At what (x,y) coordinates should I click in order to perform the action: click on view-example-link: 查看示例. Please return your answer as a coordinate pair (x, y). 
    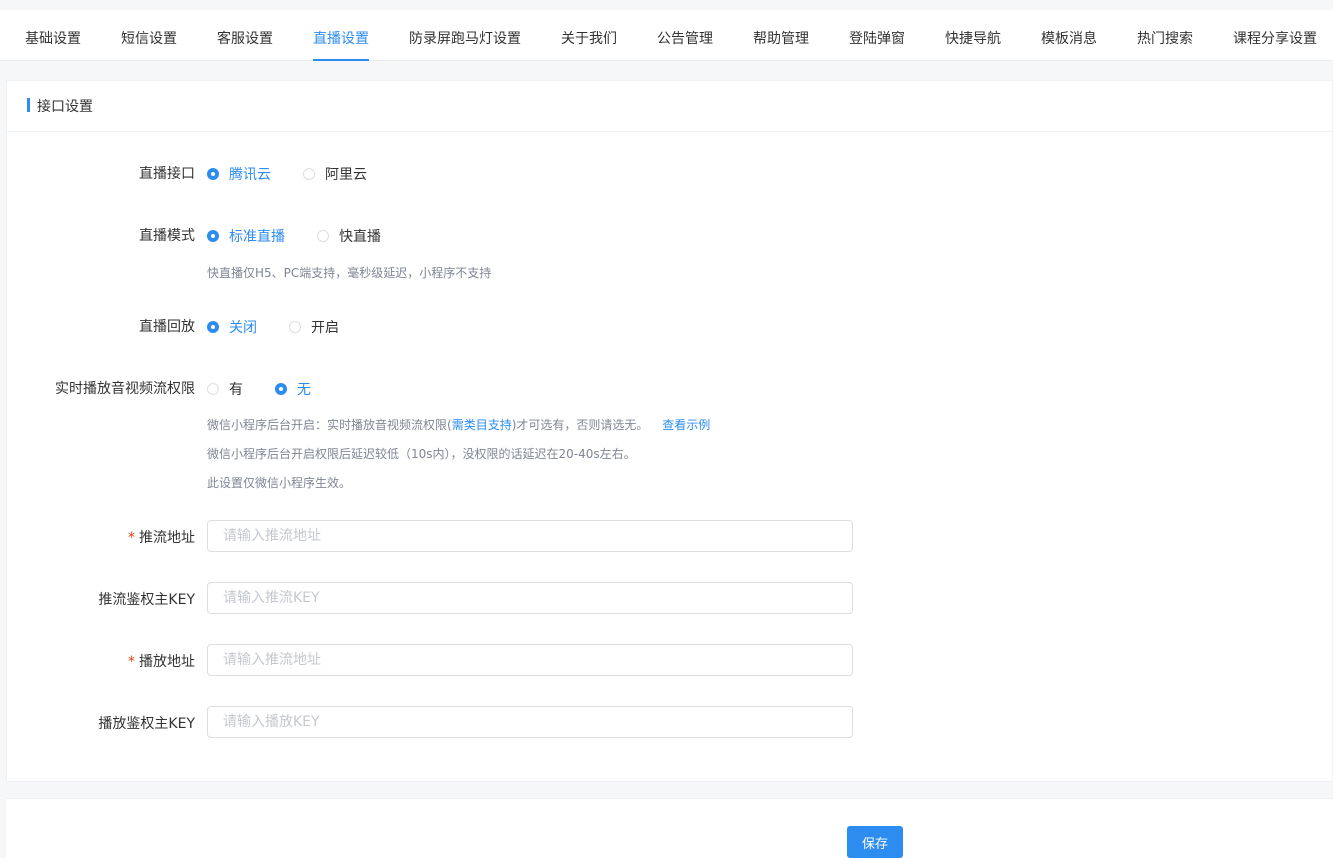
    Looking at the image, I should click on (686, 425).